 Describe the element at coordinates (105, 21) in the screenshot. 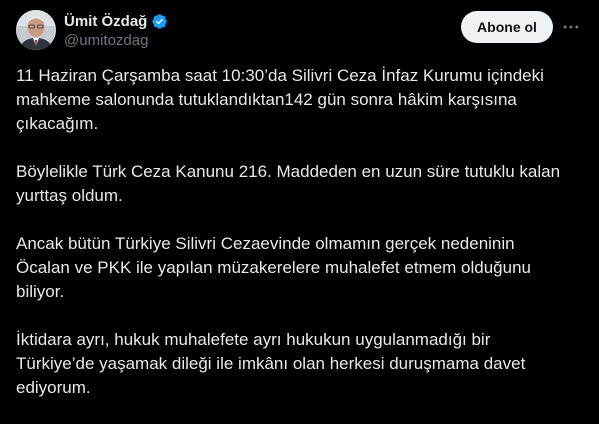

I see `author-display-name: Ümit Özdağ` at that location.